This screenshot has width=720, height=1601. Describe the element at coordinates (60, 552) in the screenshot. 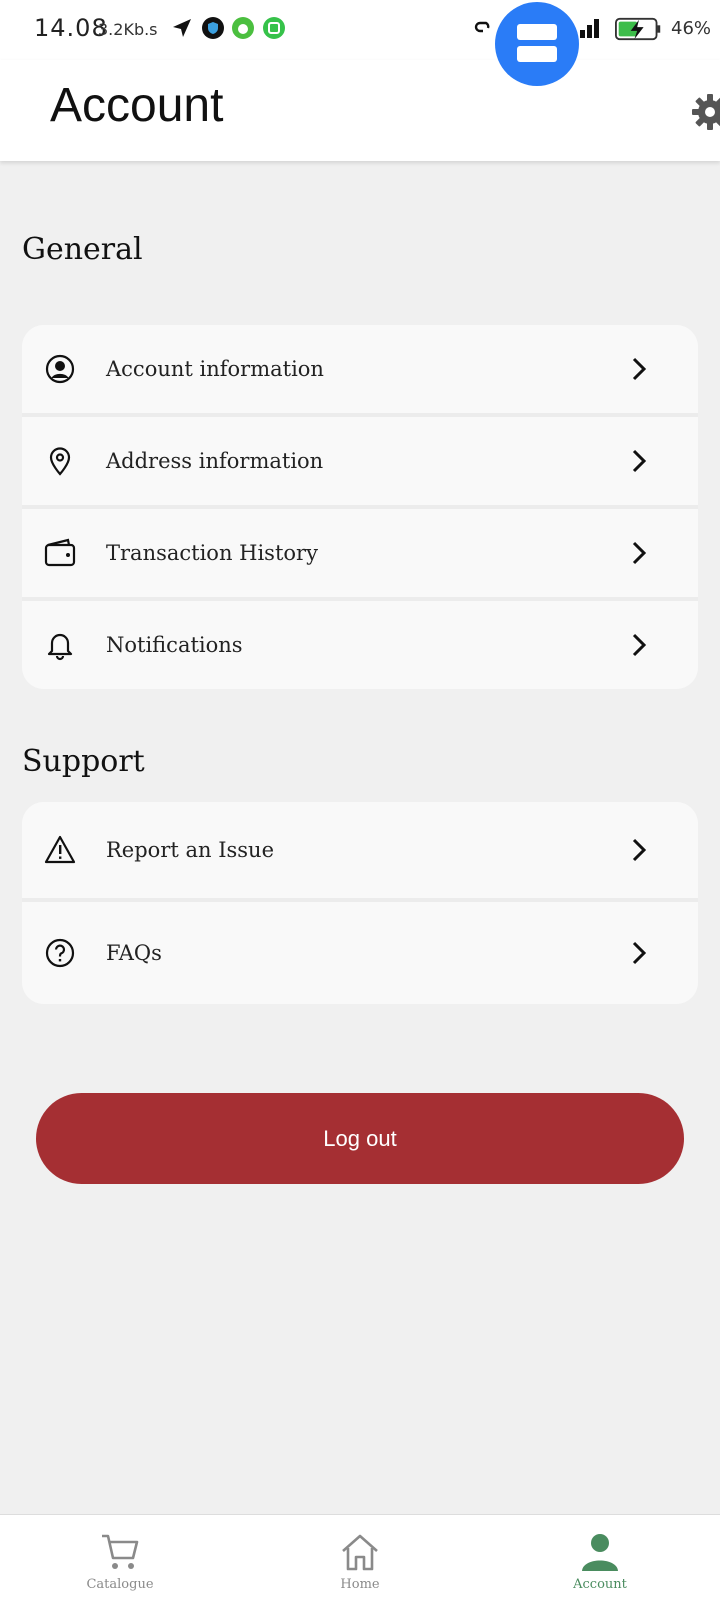

I see `wallet-icon` at that location.